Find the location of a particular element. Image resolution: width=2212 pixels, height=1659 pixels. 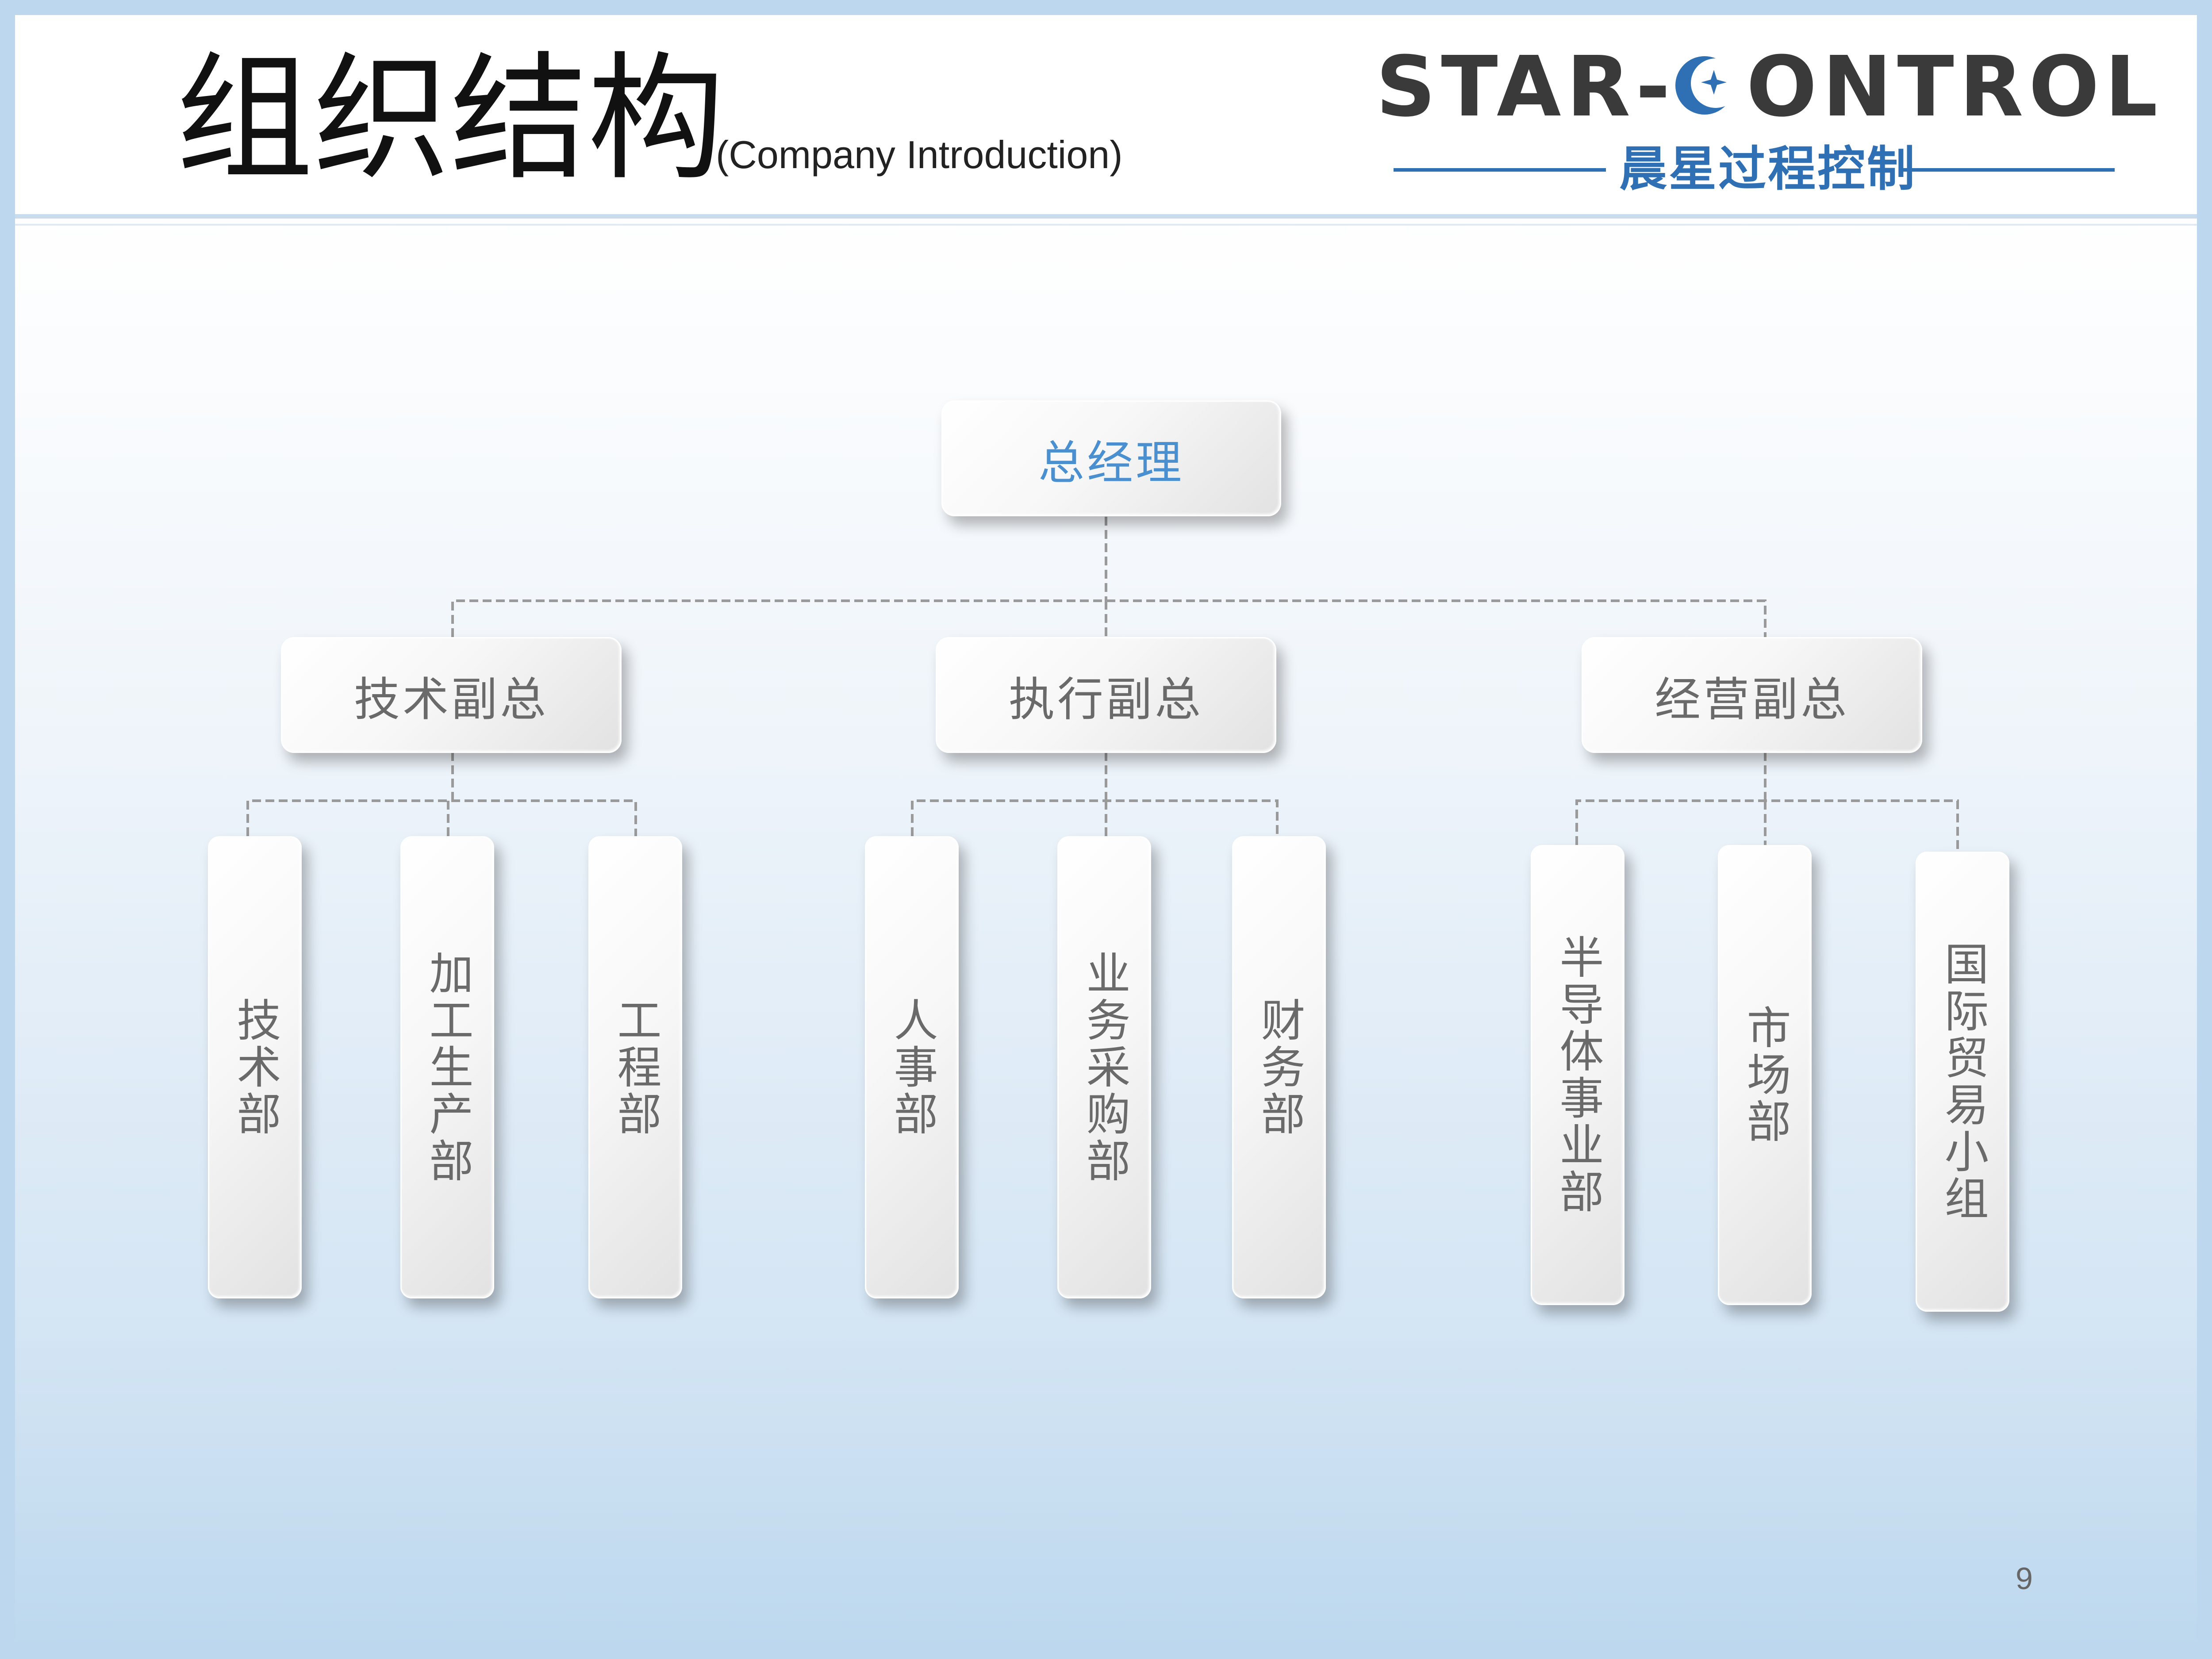

org-node-label: 财务部 is located at coordinates (1279, 1067).